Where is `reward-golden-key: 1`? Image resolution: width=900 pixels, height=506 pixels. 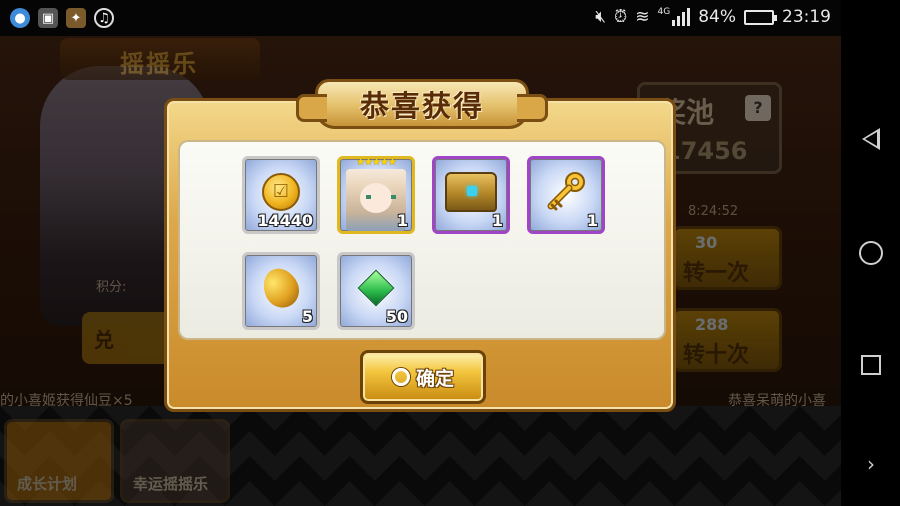 reward-golden-key: 1 is located at coordinates (566, 195).